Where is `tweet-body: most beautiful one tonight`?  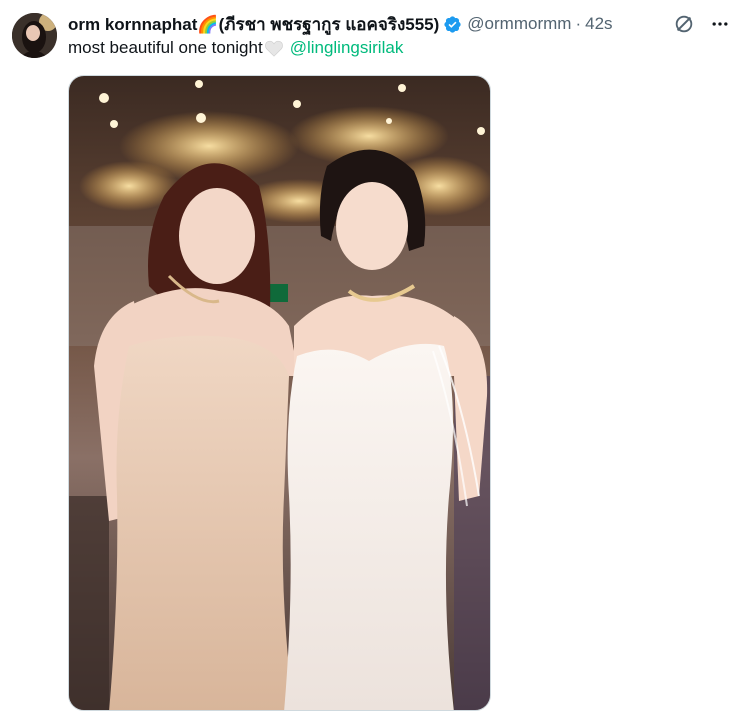 tweet-body: most beautiful one tonight is located at coordinates (165, 47).